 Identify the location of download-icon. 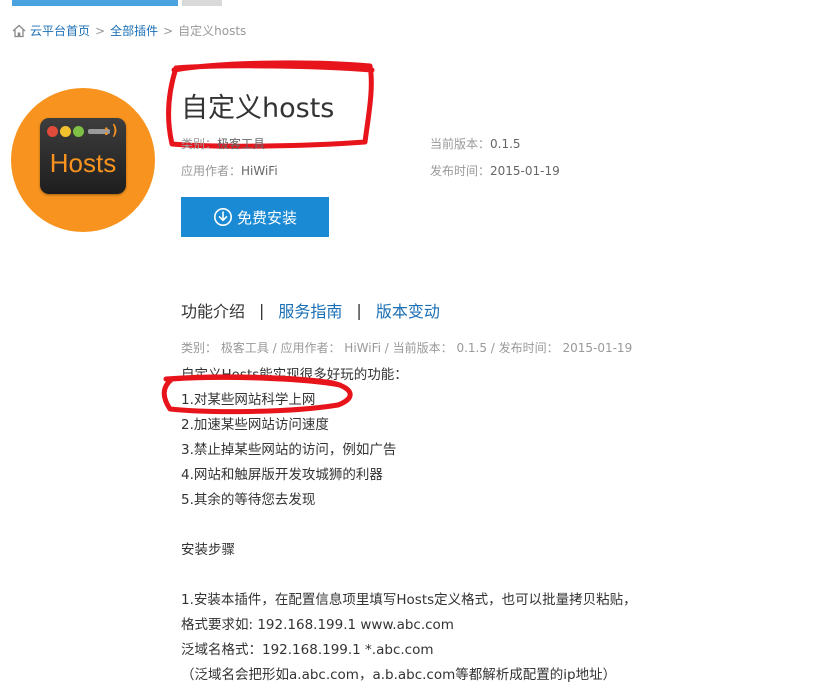
(222, 217).